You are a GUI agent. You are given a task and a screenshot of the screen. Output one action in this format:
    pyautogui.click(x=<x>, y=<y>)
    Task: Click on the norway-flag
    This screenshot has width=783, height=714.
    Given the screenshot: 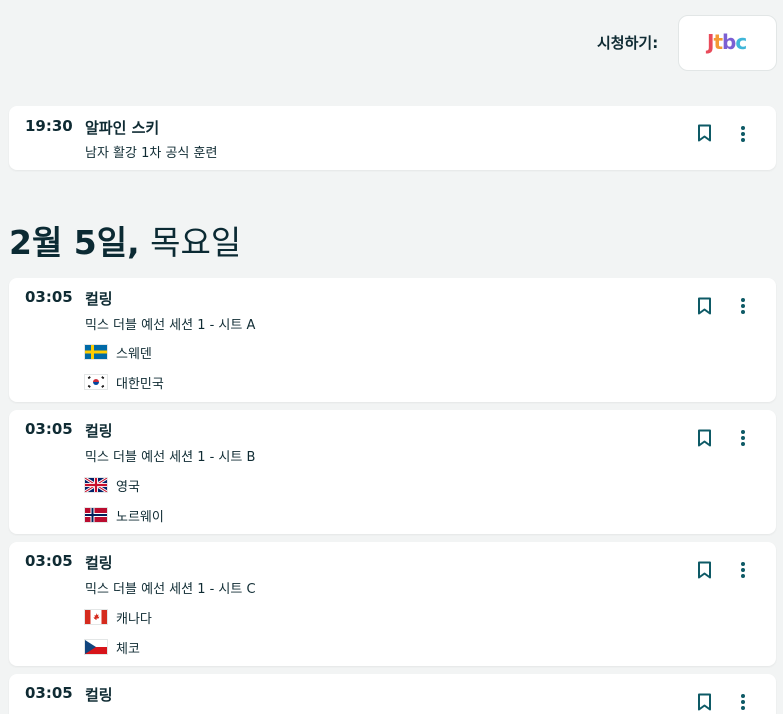 What is the action you would take?
    pyautogui.click(x=96, y=515)
    